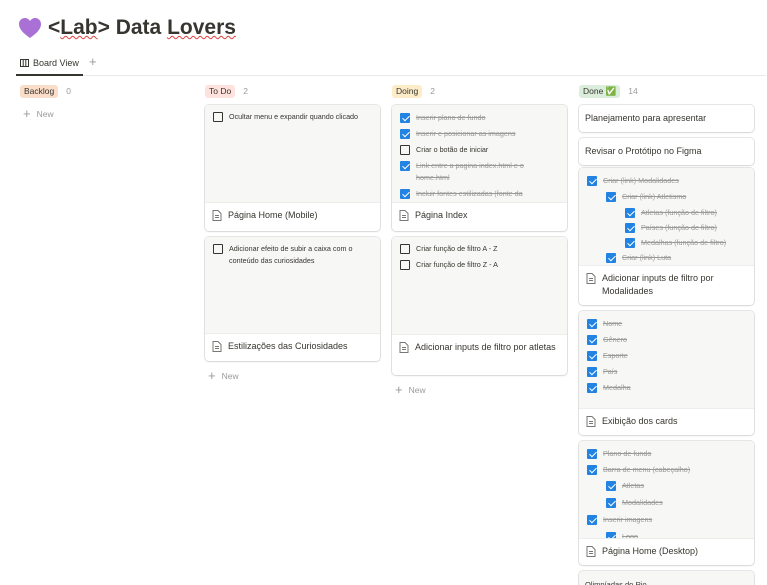 The width and height of the screenshot is (767, 585). What do you see at coordinates (685, 213) in the screenshot?
I see `checklist-item: Atletas (função de filtro)` at bounding box center [685, 213].